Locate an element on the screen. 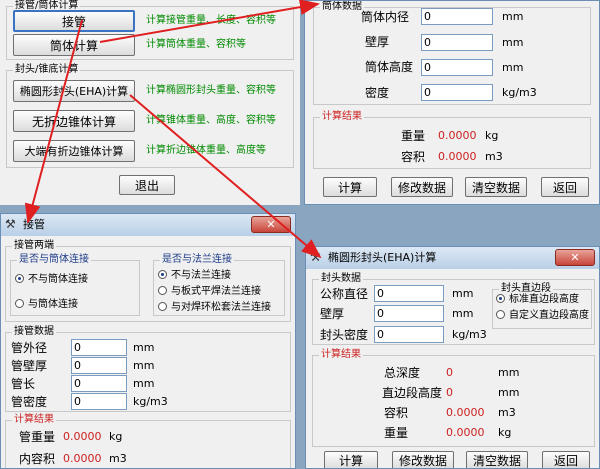 The image size is (600, 469). head-wall-label: 壁厚 is located at coordinates (332, 314).